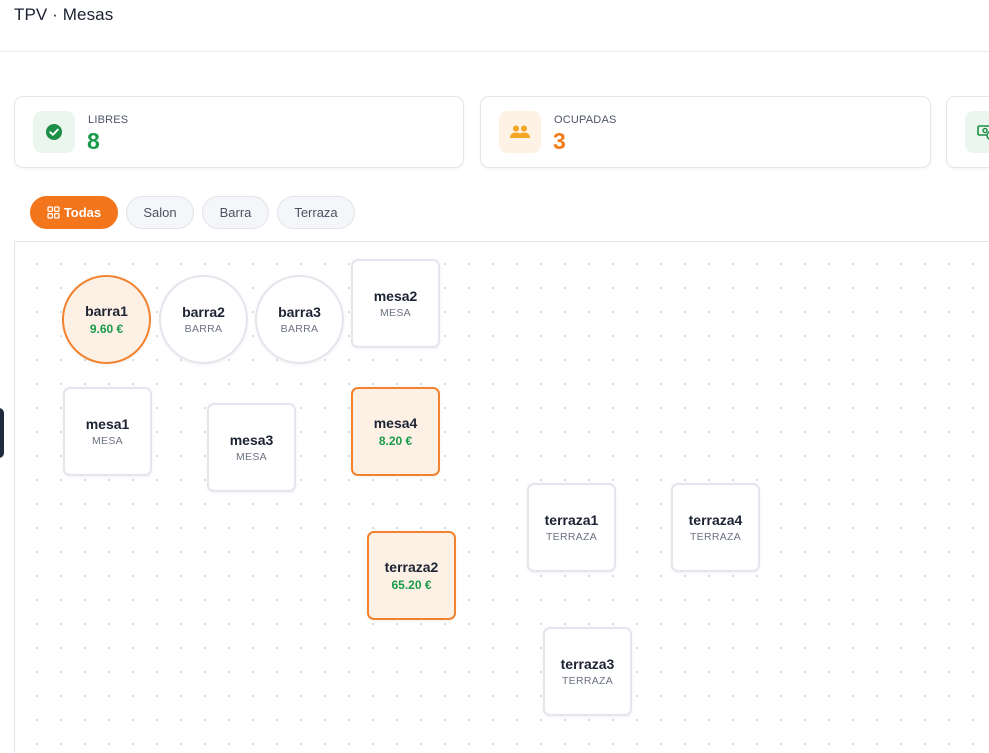 The width and height of the screenshot is (989, 753). What do you see at coordinates (64, 14) in the screenshot?
I see `page-title: TPV · Mesas` at bounding box center [64, 14].